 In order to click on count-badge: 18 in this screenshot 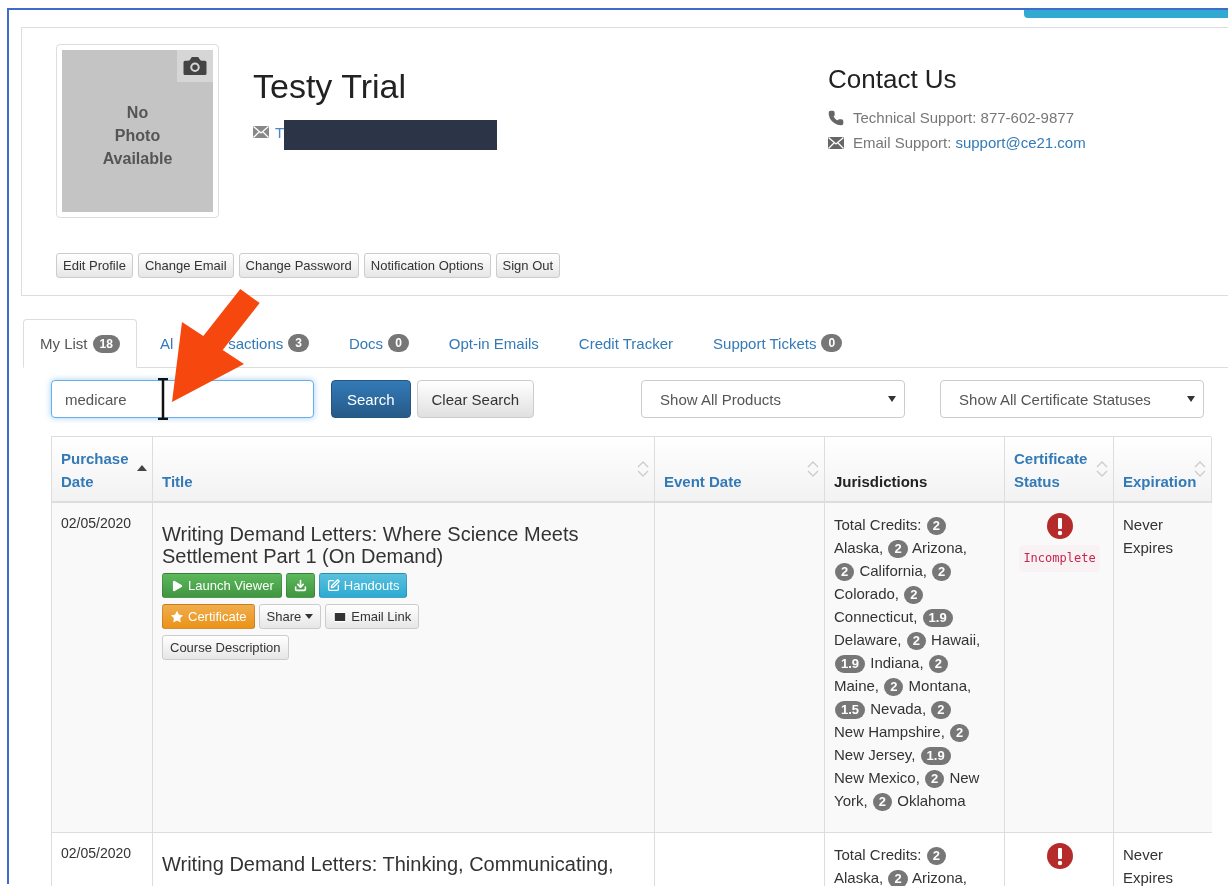, I will do `click(106, 343)`.